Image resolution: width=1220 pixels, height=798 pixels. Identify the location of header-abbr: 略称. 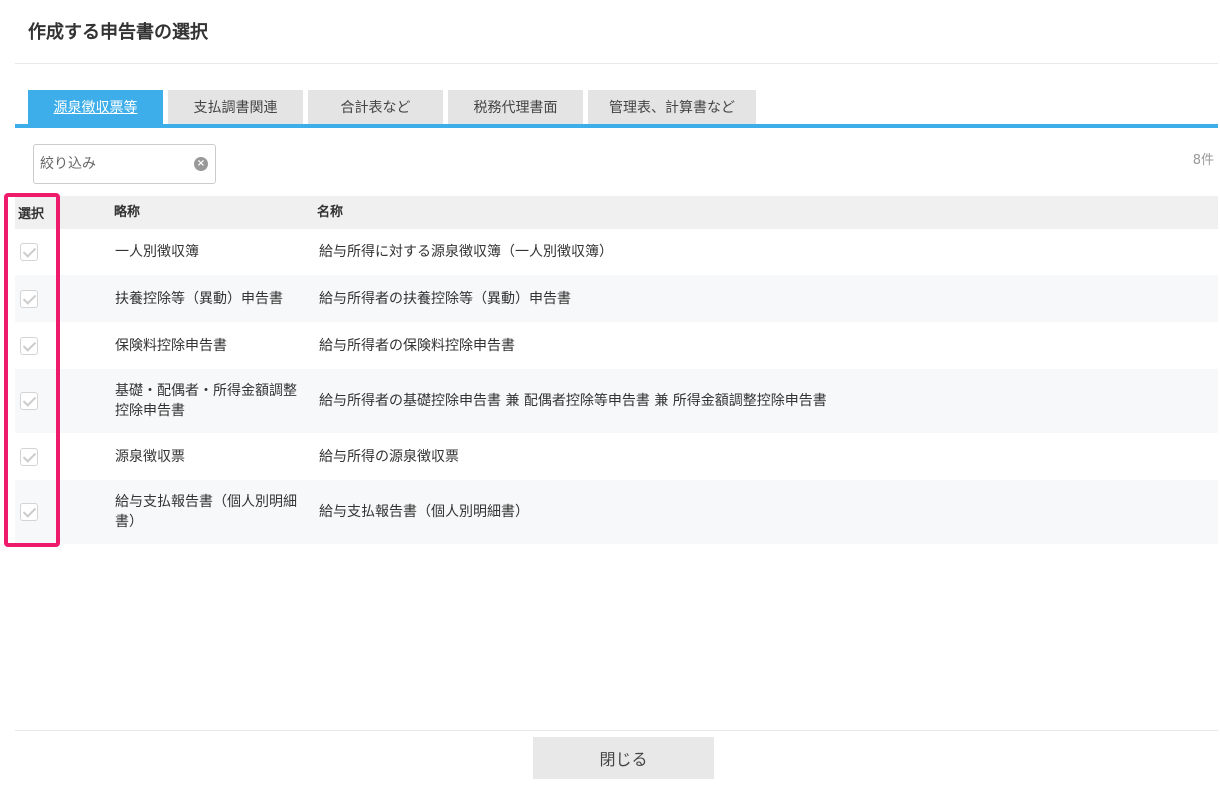
(127, 212).